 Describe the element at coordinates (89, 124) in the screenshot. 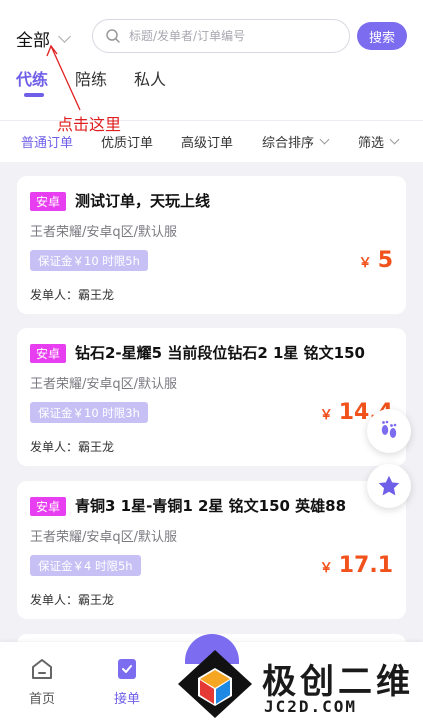

I see `annotation-text: 点击这里` at that location.